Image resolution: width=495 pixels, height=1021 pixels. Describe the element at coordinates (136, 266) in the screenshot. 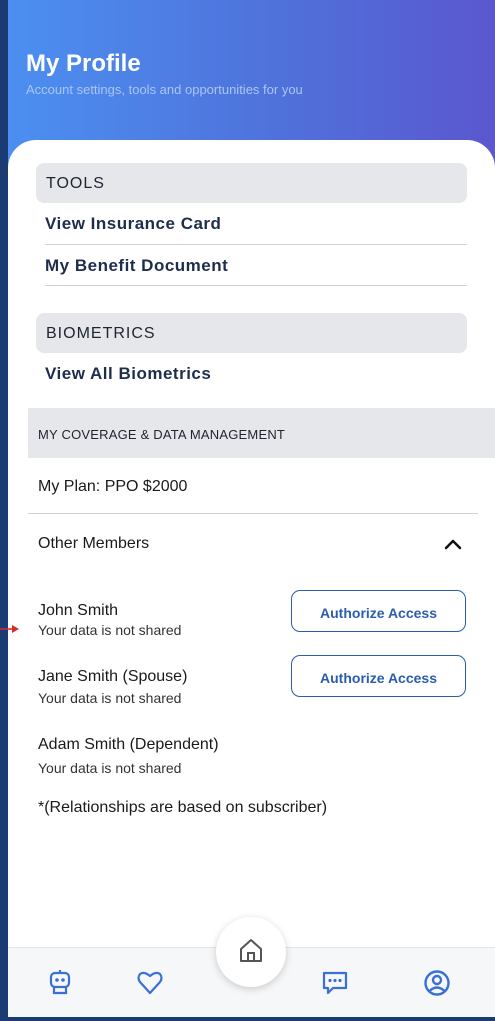

I see `my-benefit-document-link: My Benefit Document` at that location.